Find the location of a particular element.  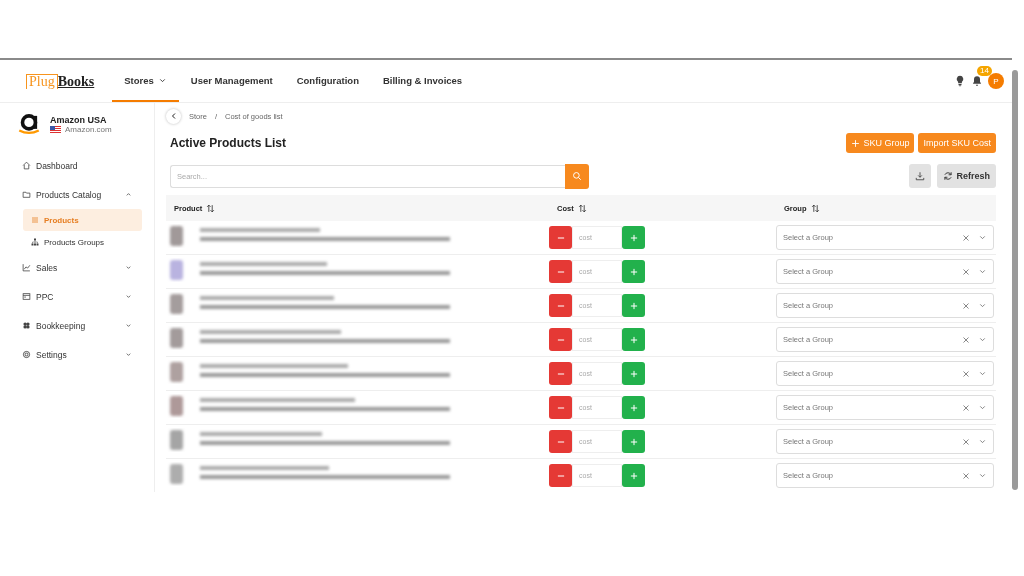

back-button is located at coordinates (173, 116).